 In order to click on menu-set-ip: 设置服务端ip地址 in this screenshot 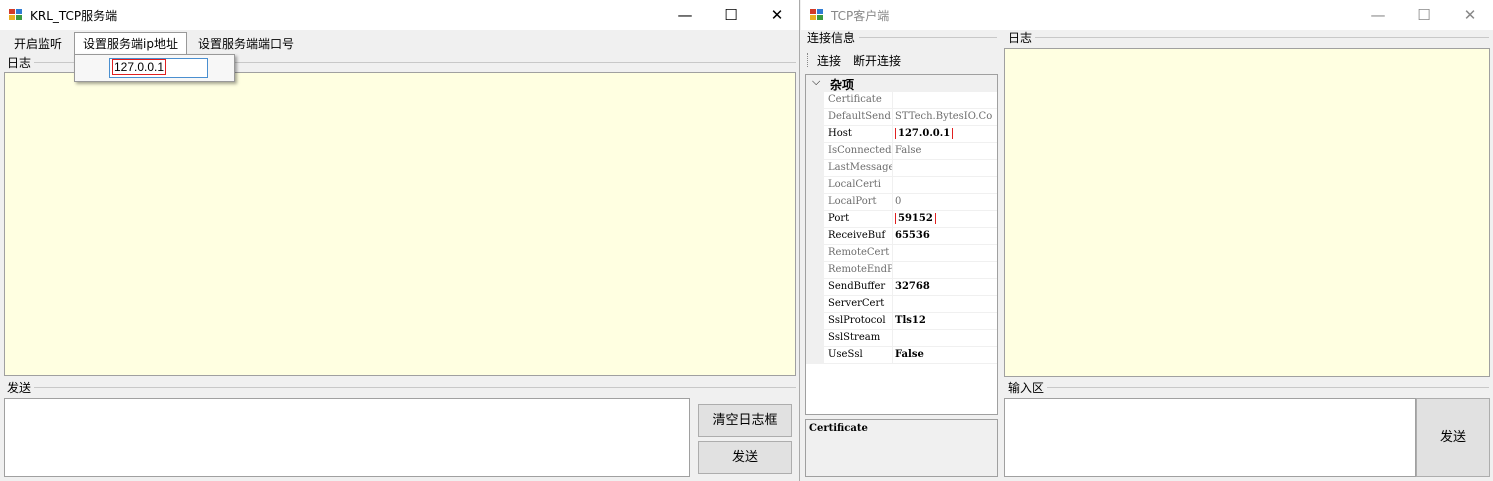, I will do `click(130, 43)`.